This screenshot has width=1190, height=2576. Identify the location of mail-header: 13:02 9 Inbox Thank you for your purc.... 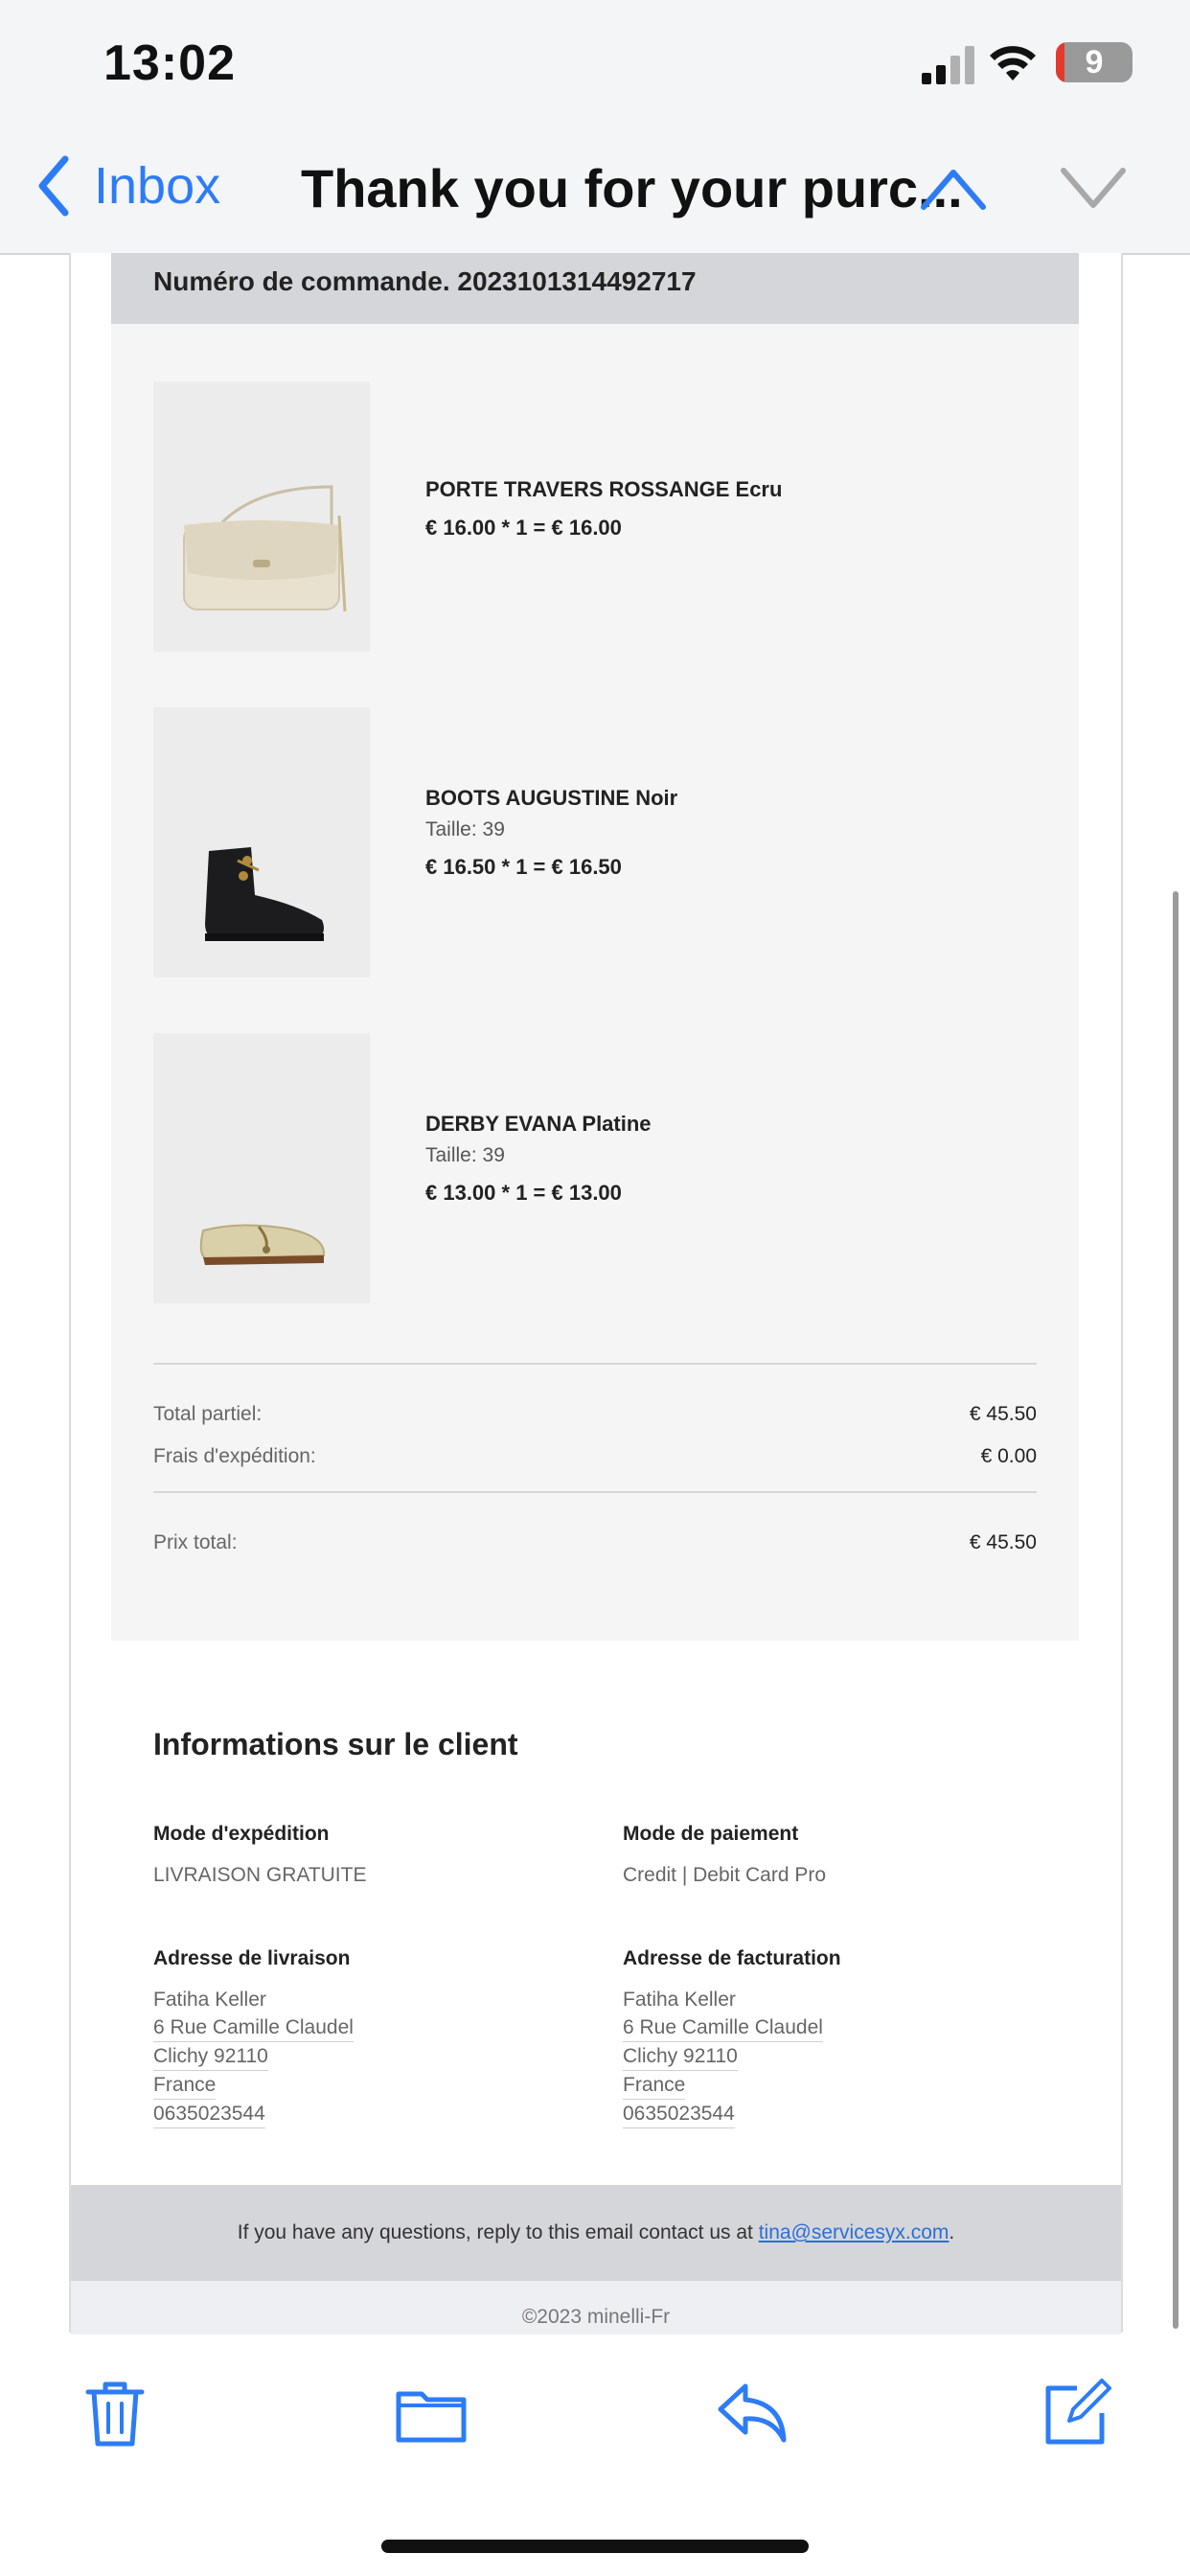
(595, 127).